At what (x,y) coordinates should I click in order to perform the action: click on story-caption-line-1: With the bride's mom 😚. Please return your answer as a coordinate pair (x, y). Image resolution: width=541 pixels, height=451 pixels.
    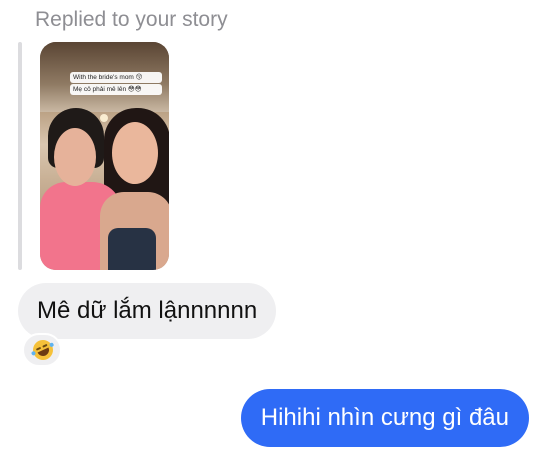
    Looking at the image, I should click on (116, 77).